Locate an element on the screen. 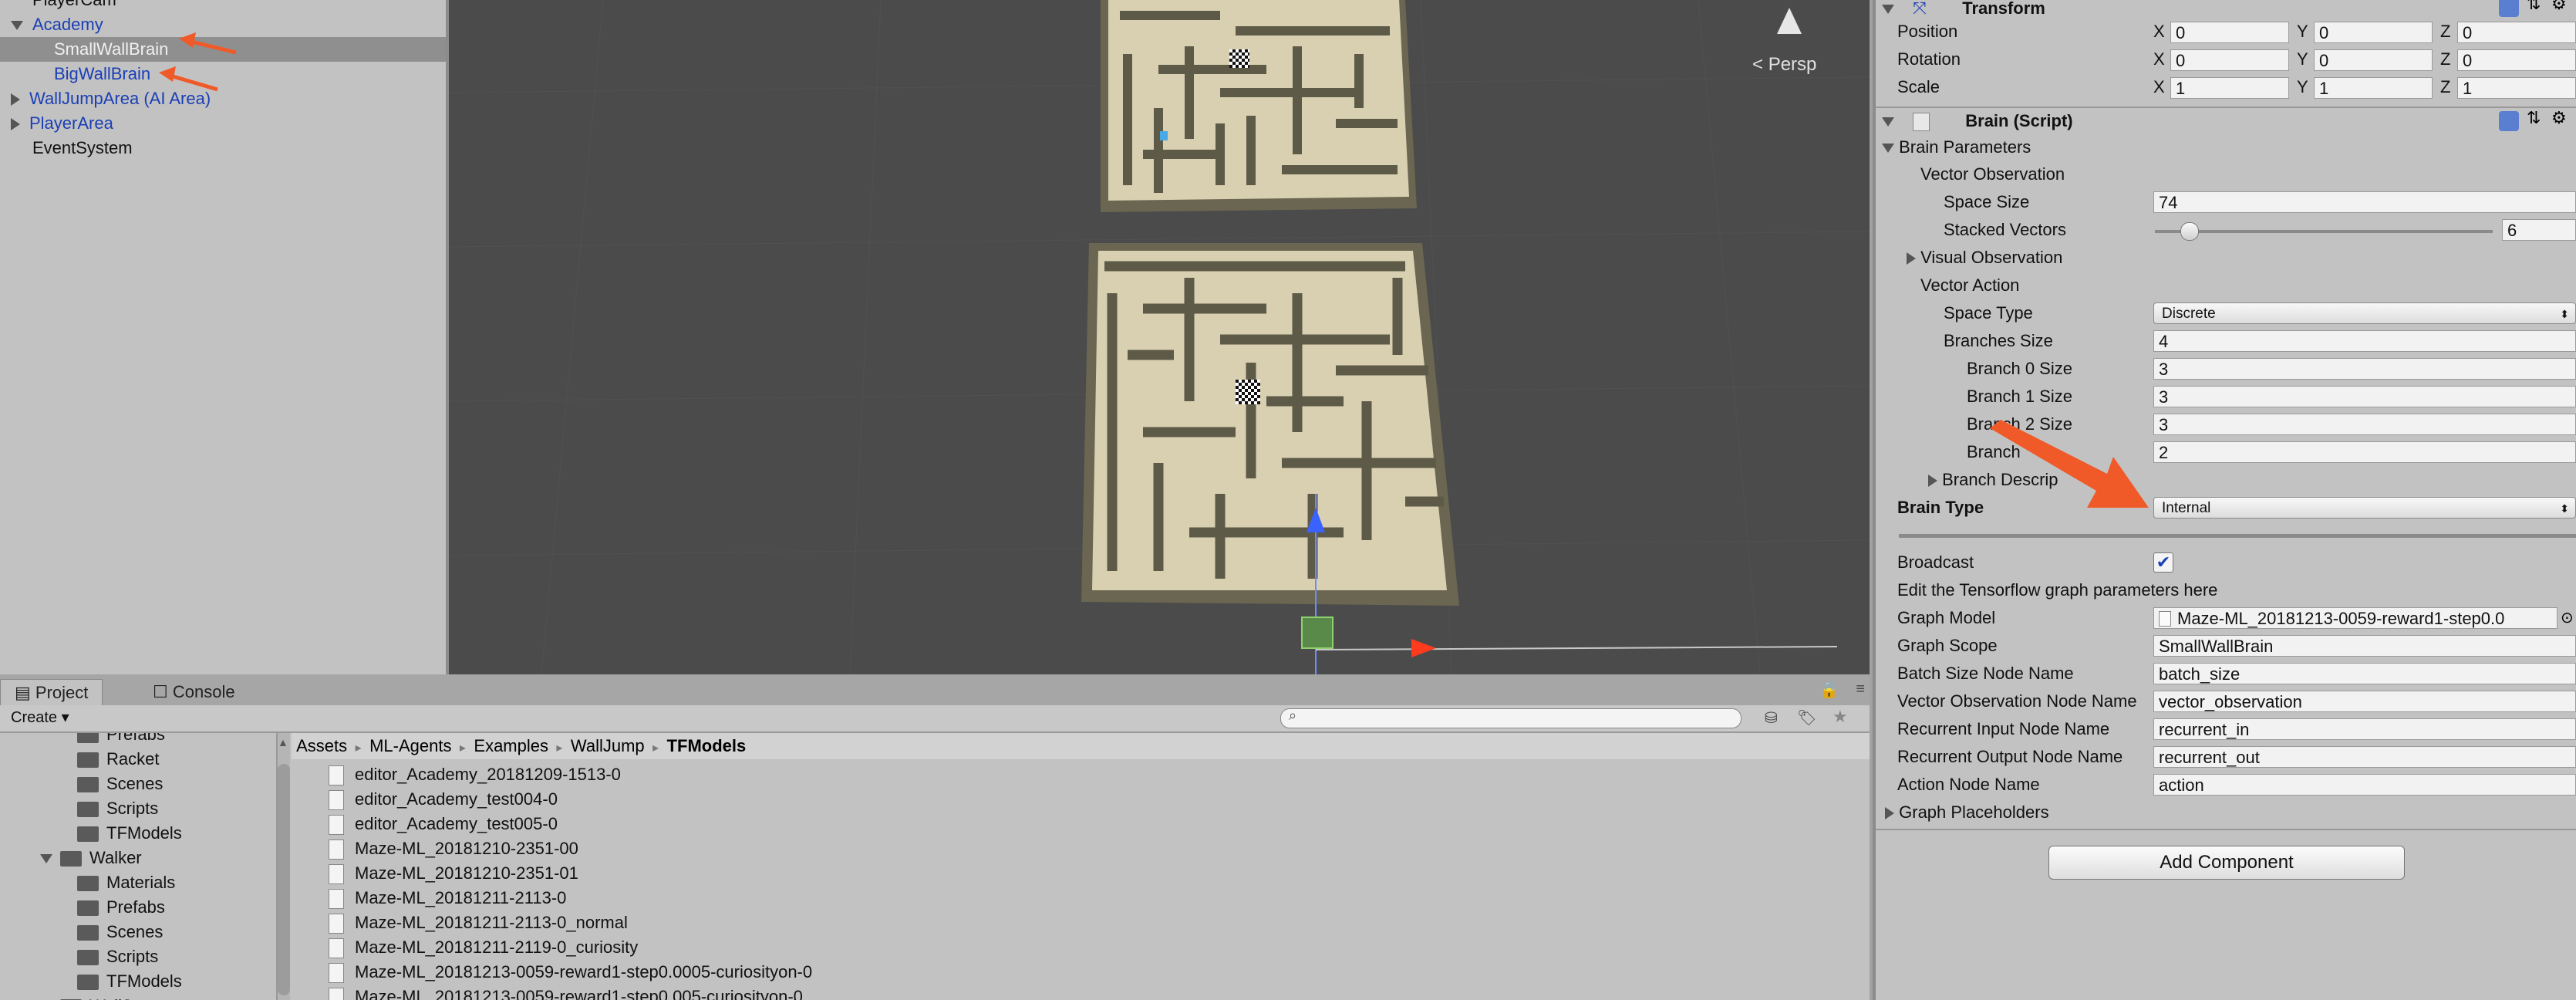 The height and width of the screenshot is (1000, 2576). folder-item: Racket is located at coordinates (118, 759).